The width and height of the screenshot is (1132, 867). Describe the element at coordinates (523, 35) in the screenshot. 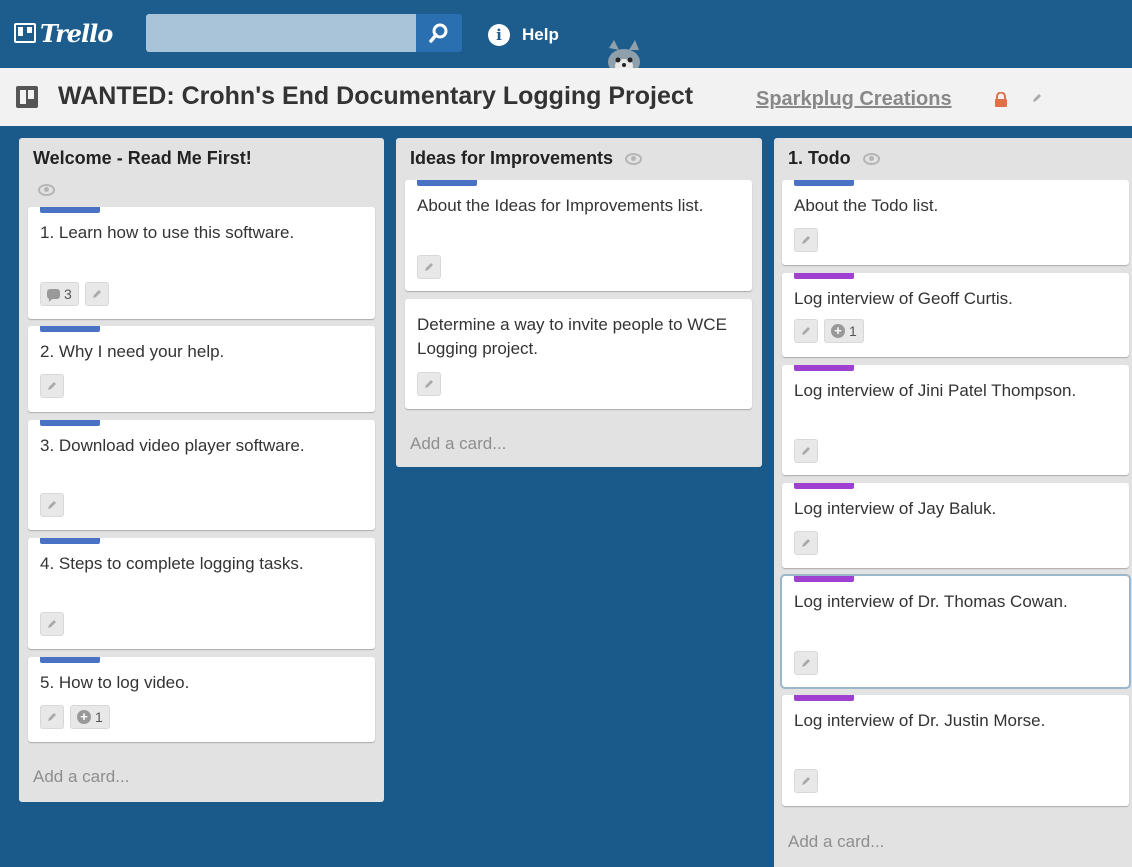

I see `help-button: i Help` at that location.